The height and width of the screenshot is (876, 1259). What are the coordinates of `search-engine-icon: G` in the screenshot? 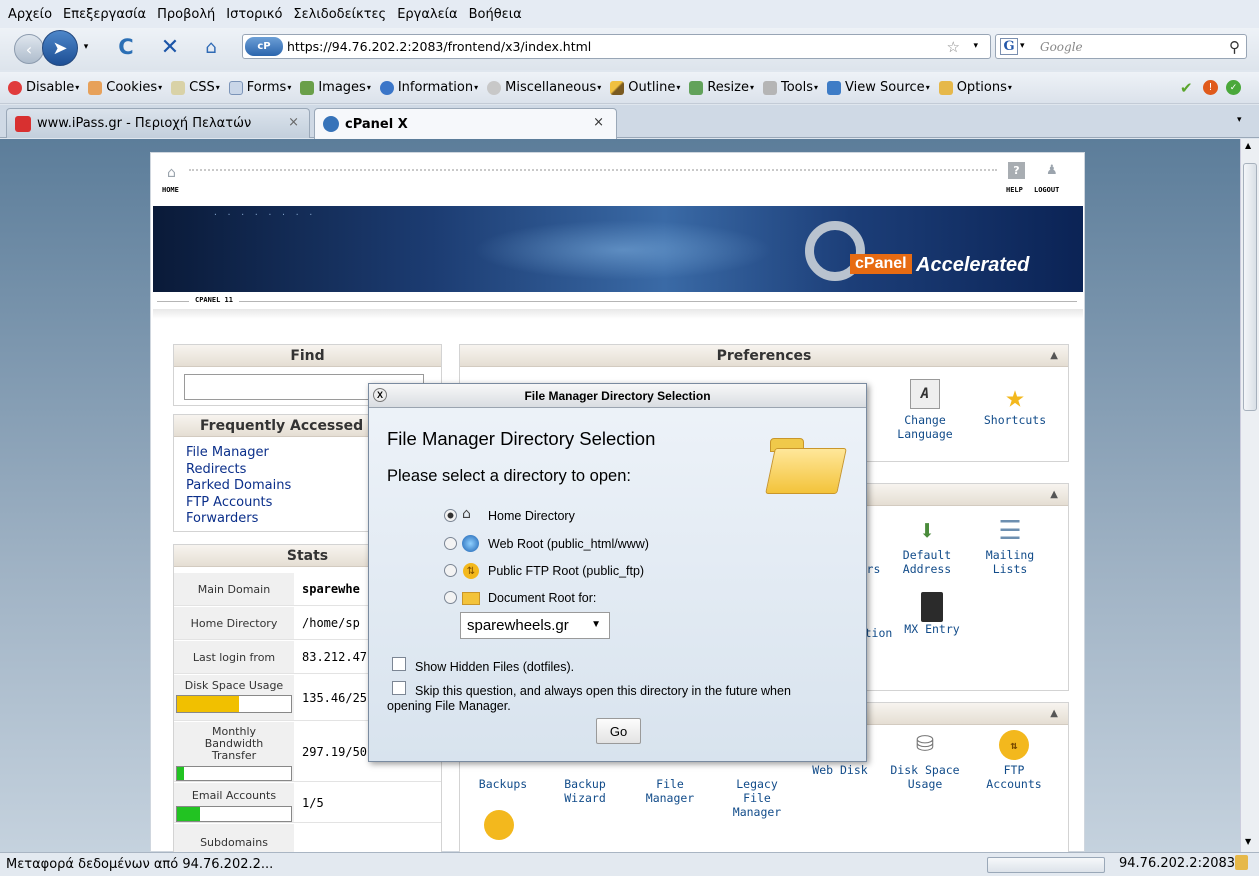 It's located at (1009, 46).